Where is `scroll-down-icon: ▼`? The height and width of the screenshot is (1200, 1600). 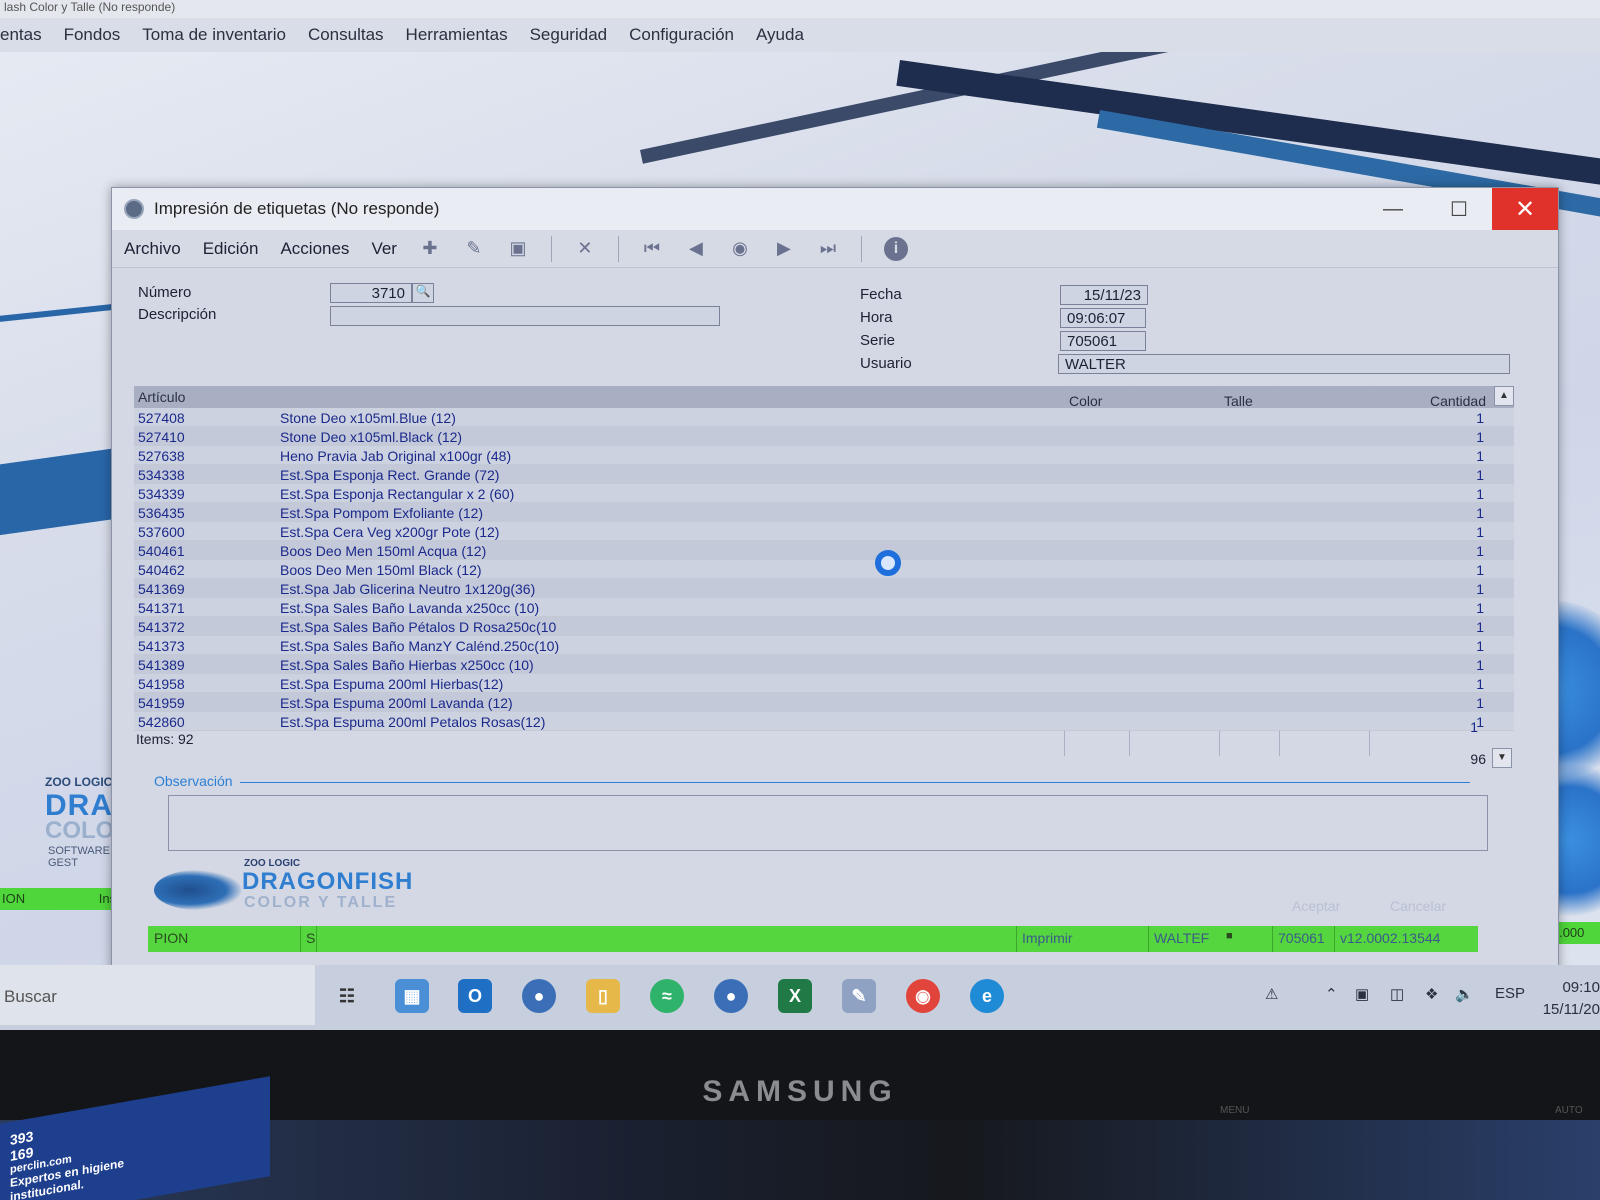 scroll-down-icon: ▼ is located at coordinates (1502, 758).